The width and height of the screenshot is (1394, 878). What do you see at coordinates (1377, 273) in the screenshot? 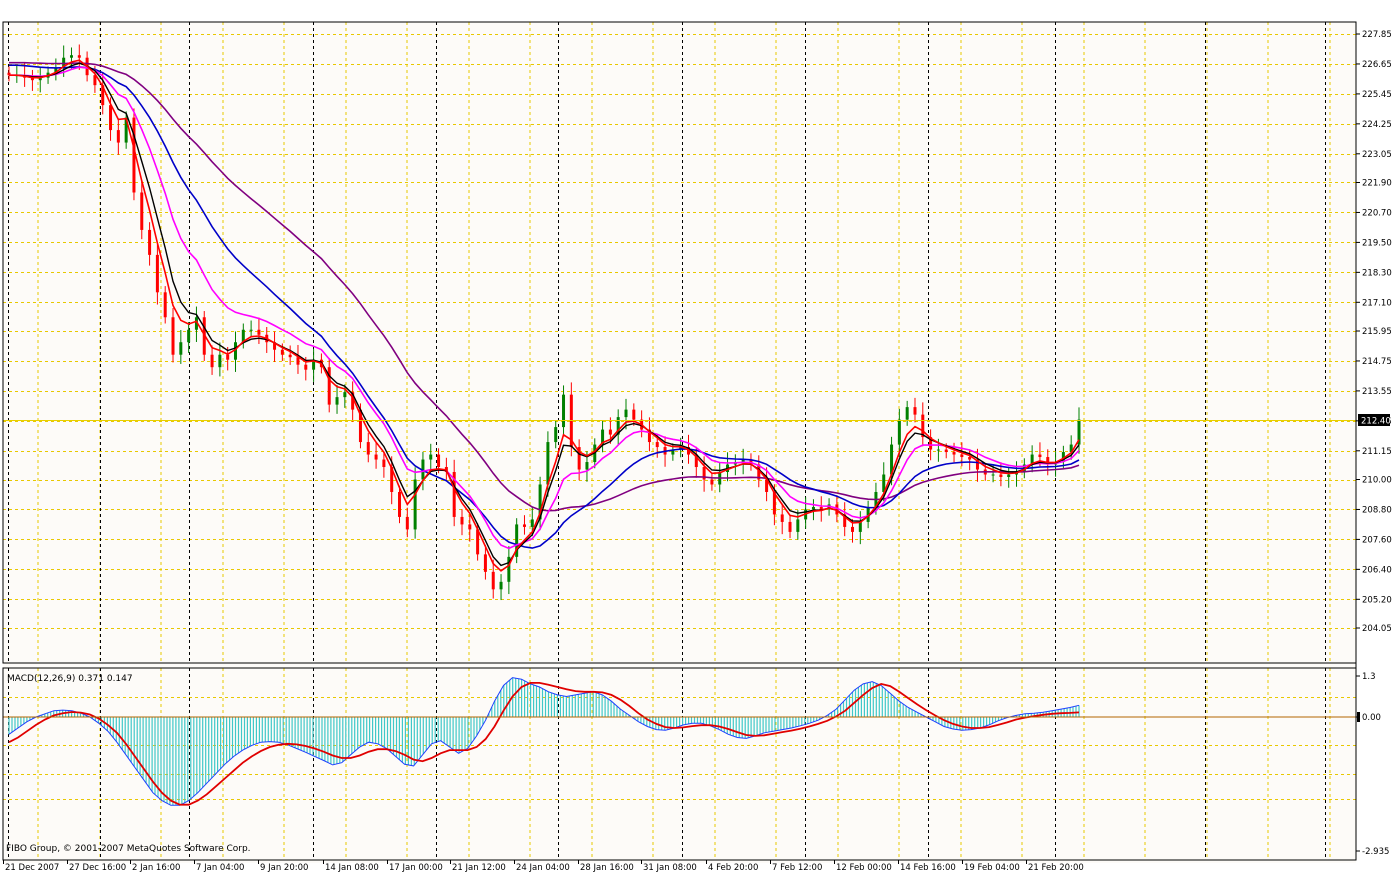
I see `price-axis-label: 218.30` at bounding box center [1377, 273].